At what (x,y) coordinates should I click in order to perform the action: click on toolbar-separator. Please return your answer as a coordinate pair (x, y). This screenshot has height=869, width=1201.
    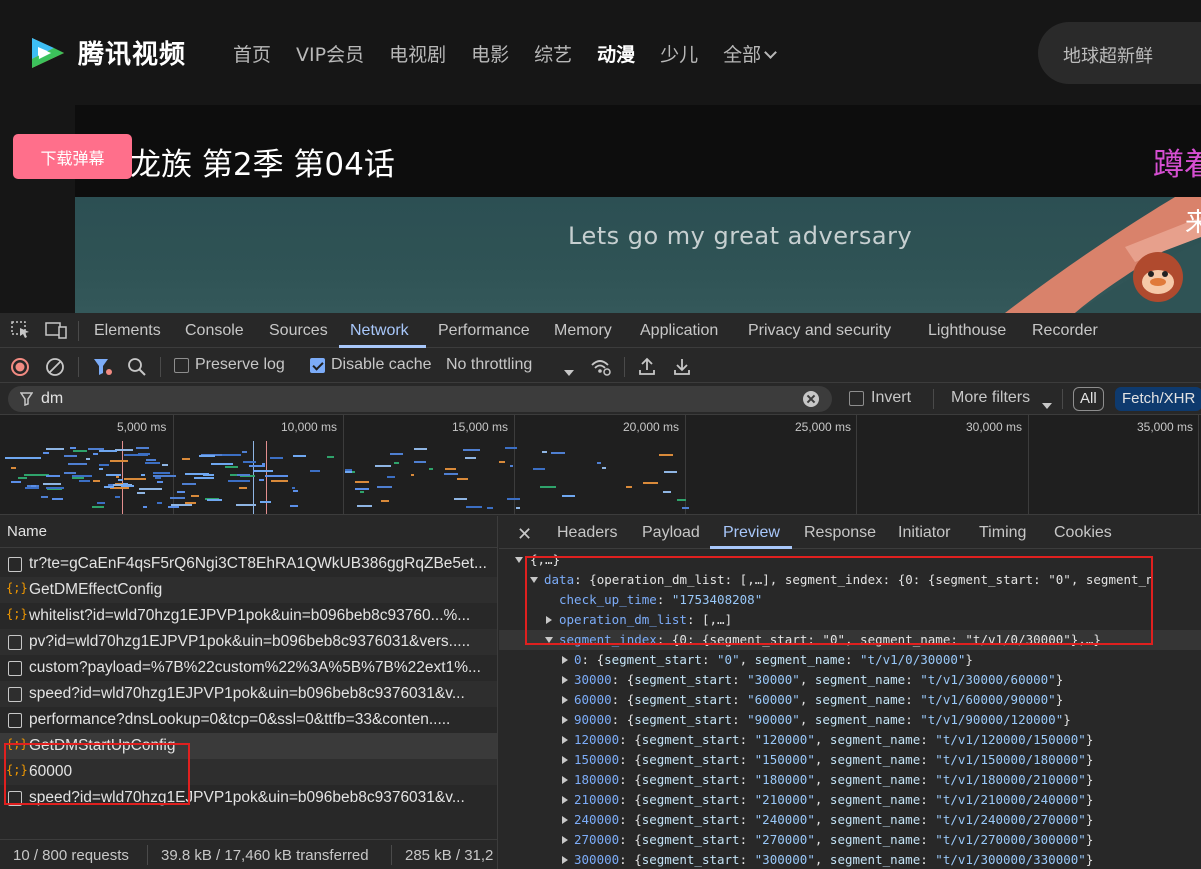
    Looking at the image, I should click on (624, 367).